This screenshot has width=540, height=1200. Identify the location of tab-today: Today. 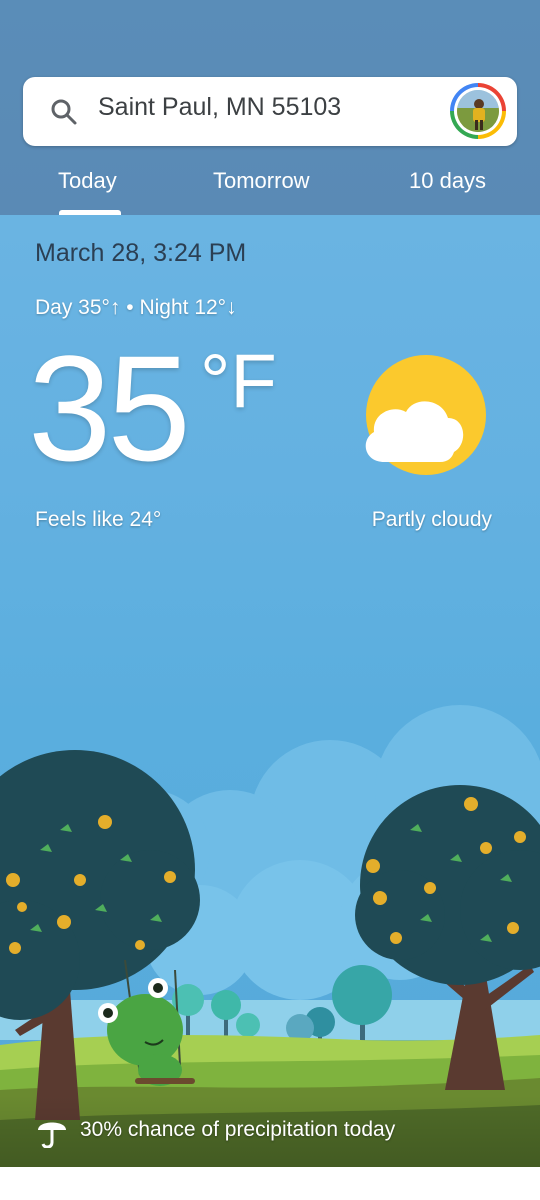
(87, 181).